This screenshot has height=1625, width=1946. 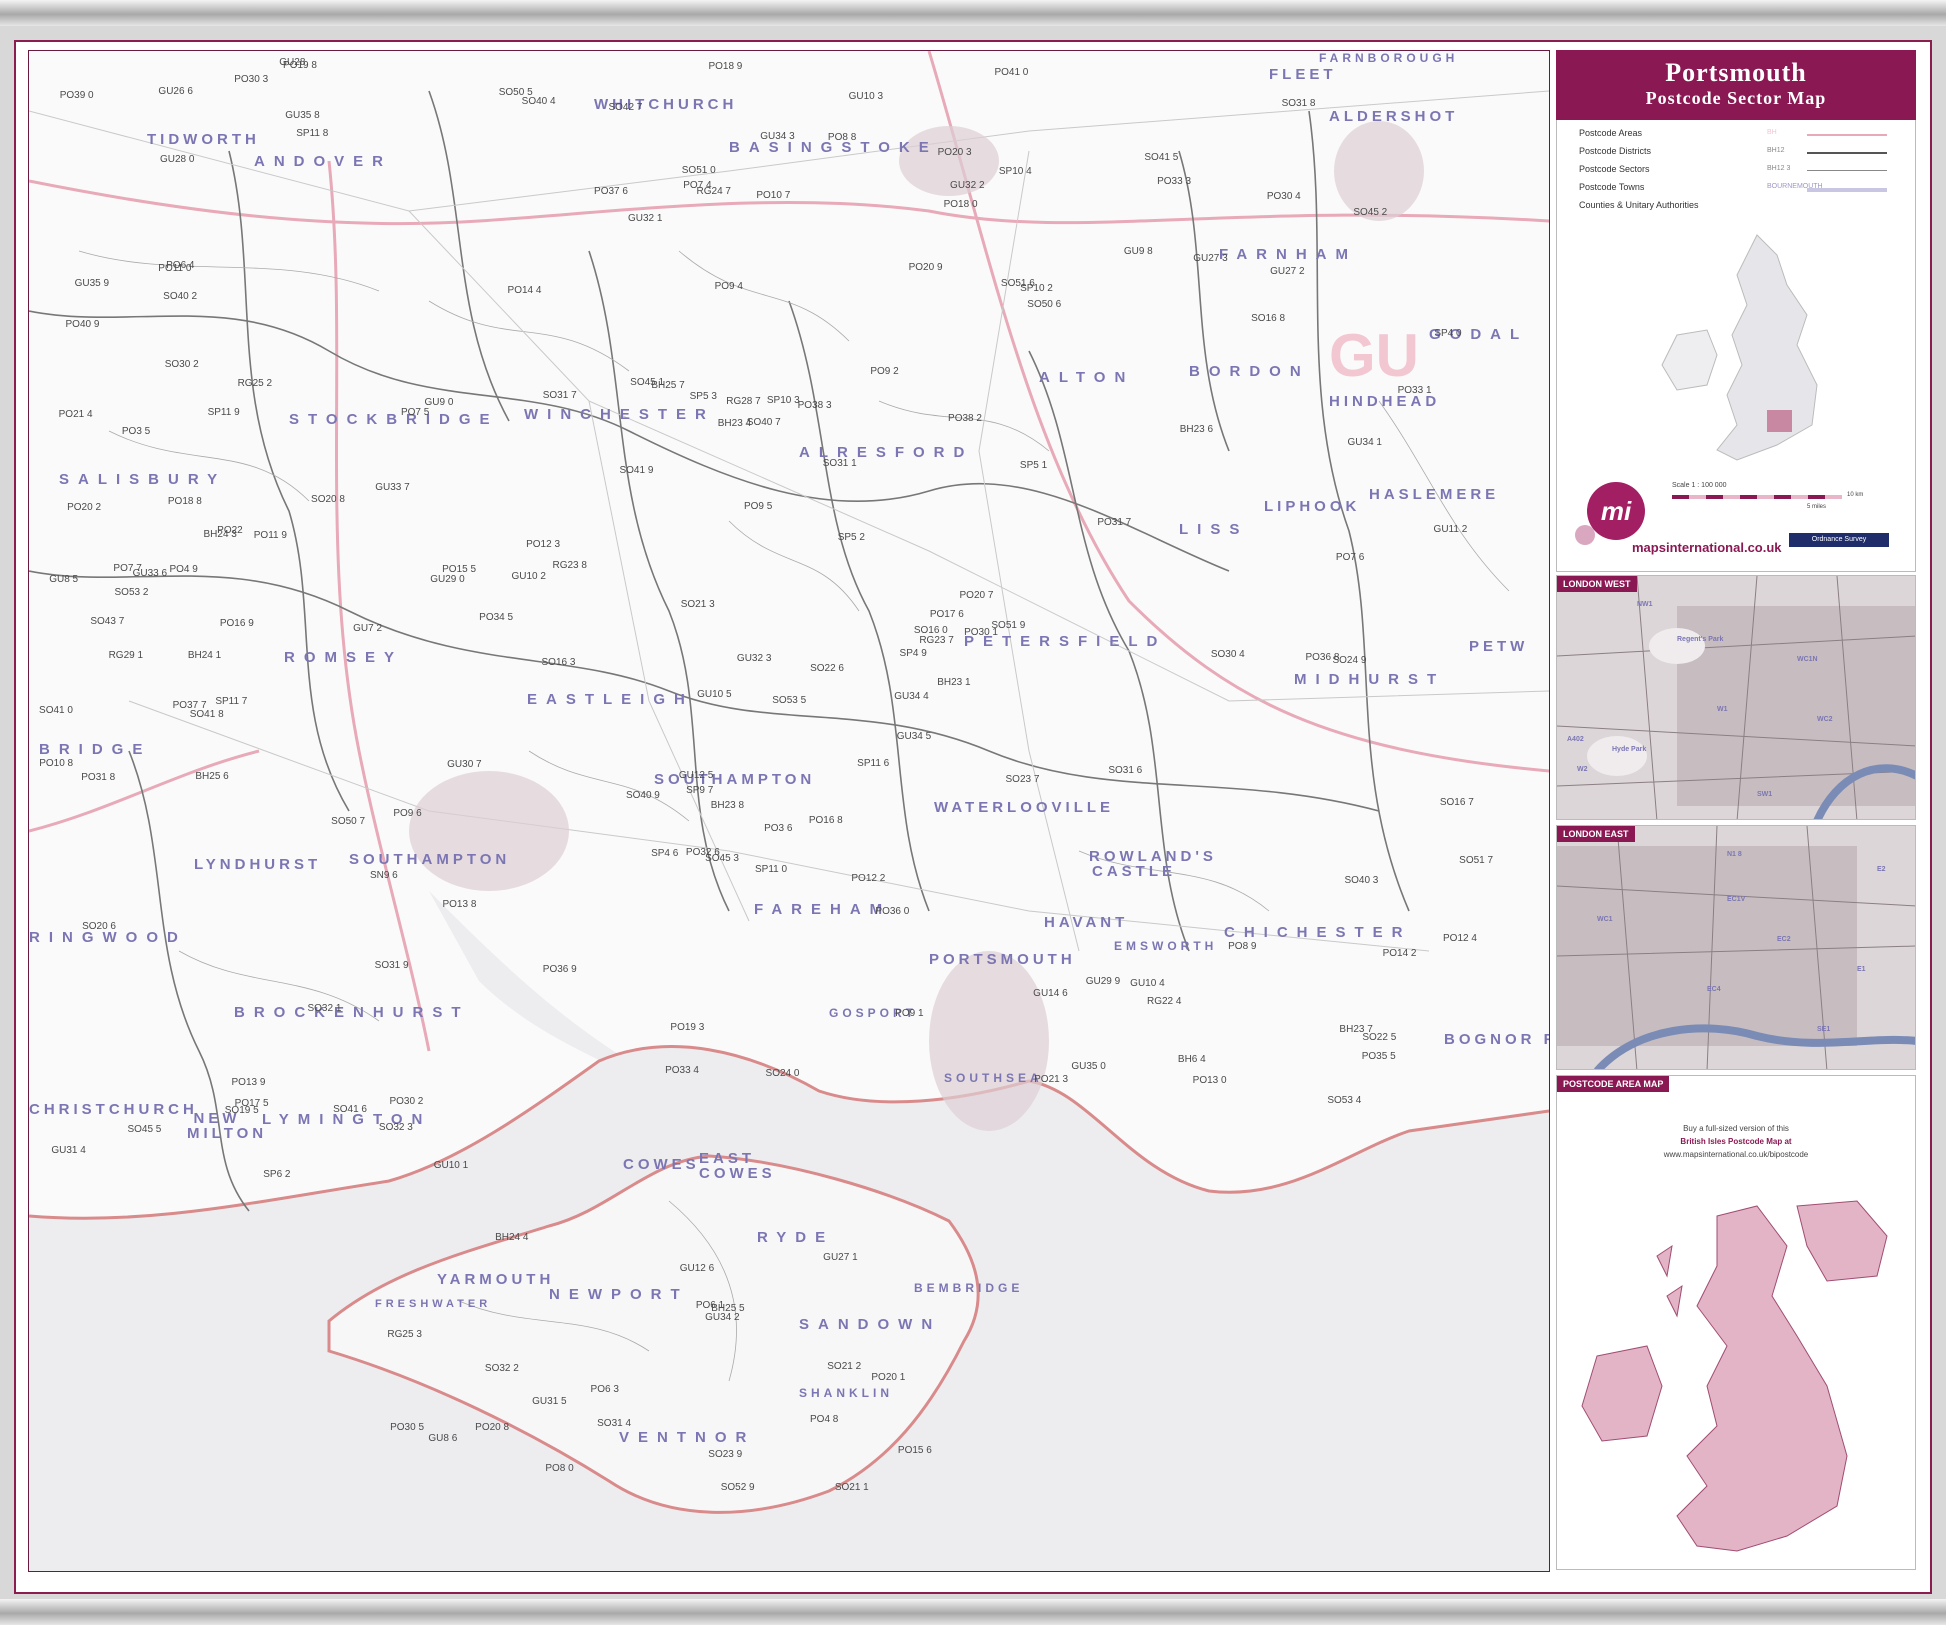 I want to click on sector-label: GU35 8, so click(x=302, y=115).